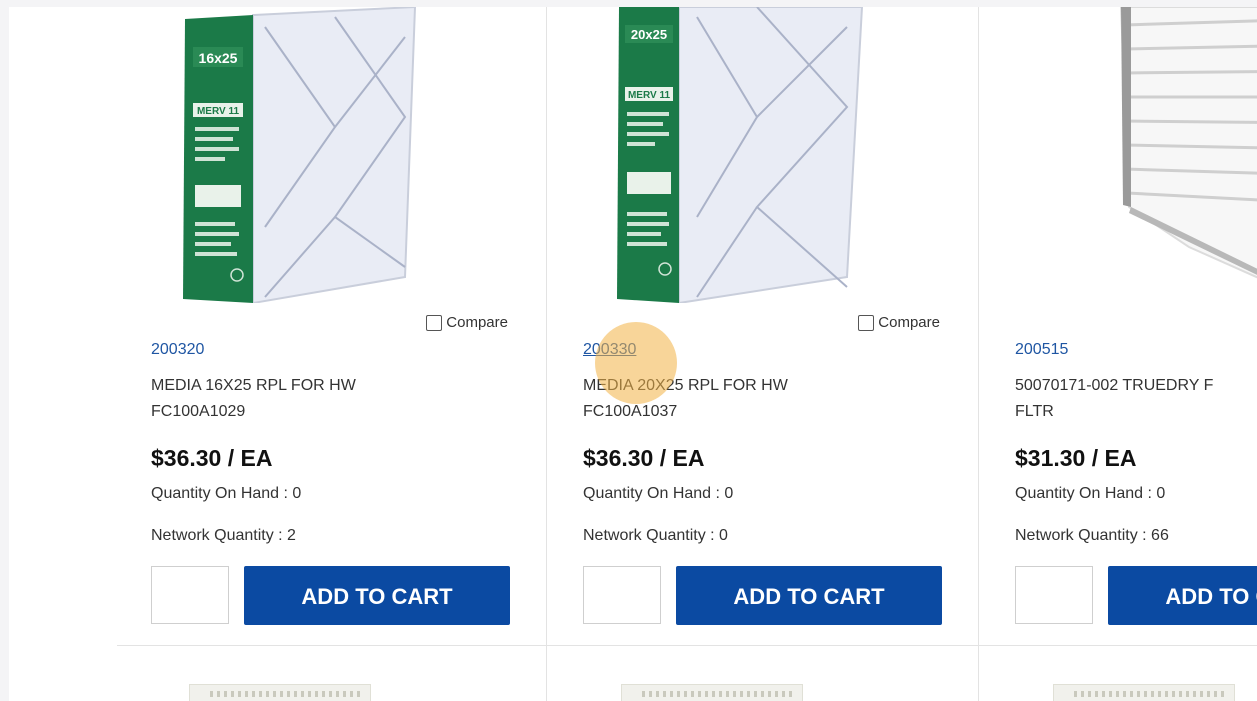 This screenshot has width=1257, height=701. Describe the element at coordinates (1136, 399) in the screenshot. I see `product-description: 50070171-002 TRUEDRY F FLTR` at that location.